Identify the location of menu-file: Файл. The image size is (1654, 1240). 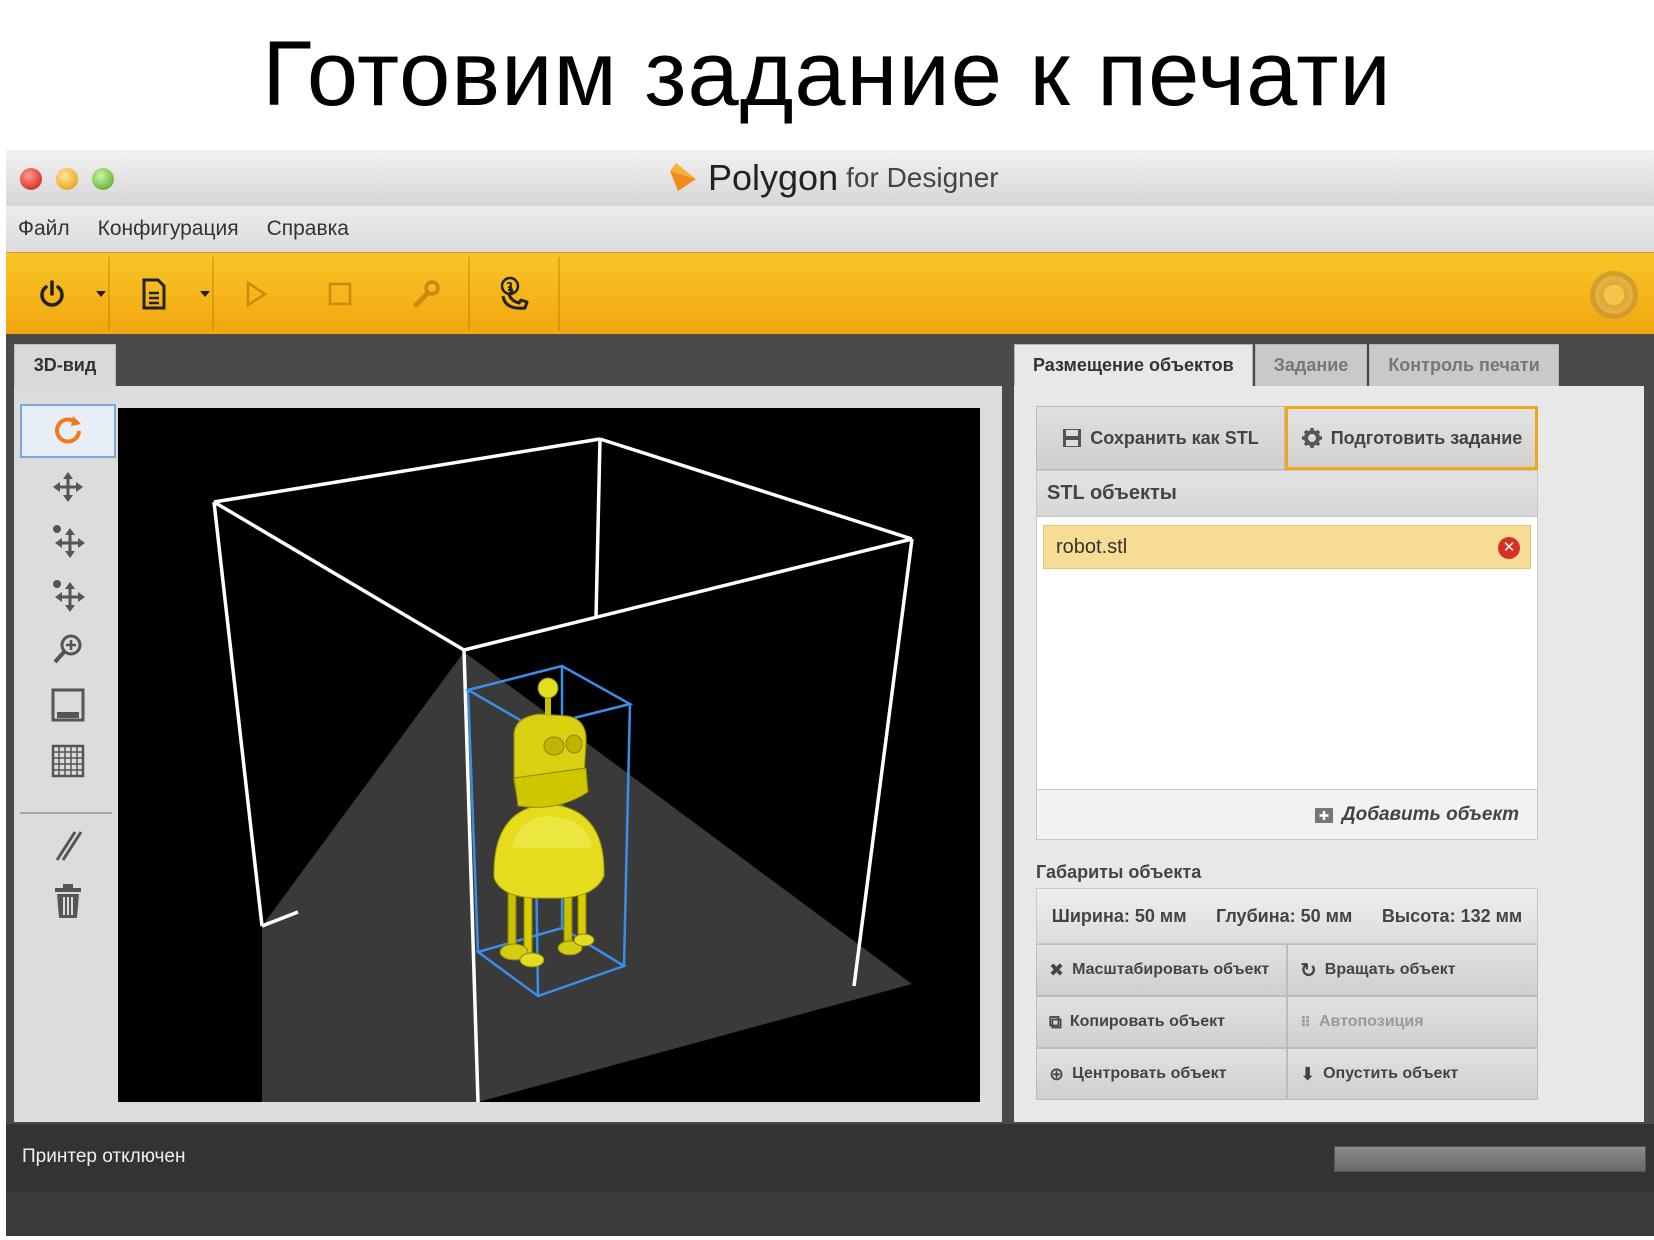
(44, 229).